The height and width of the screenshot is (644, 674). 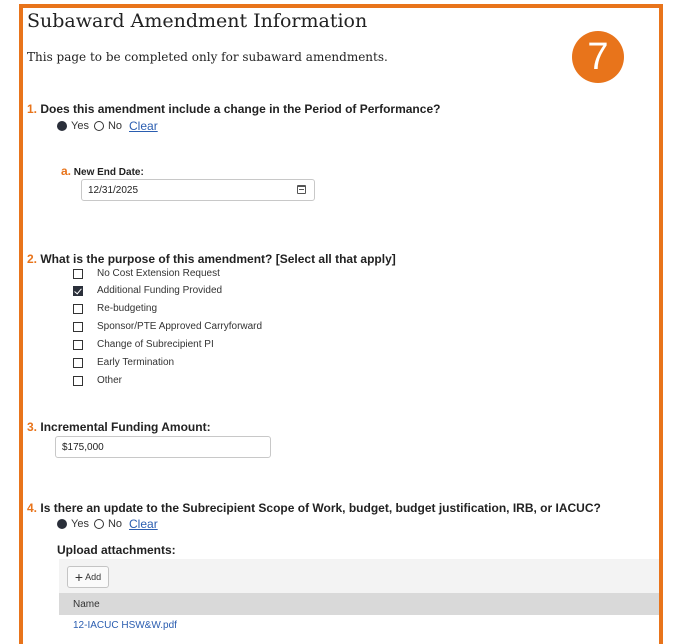 I want to click on new-end-date-text: New End Date:, so click(x=108, y=172).